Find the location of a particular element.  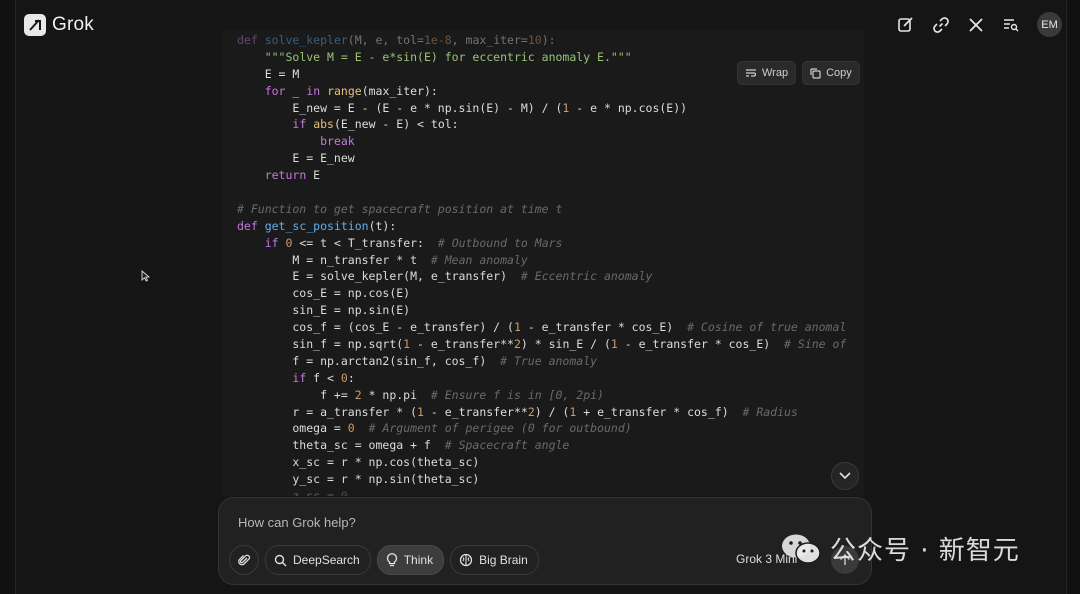

code-token: sin_E = np.sin(E) is located at coordinates (324, 310).